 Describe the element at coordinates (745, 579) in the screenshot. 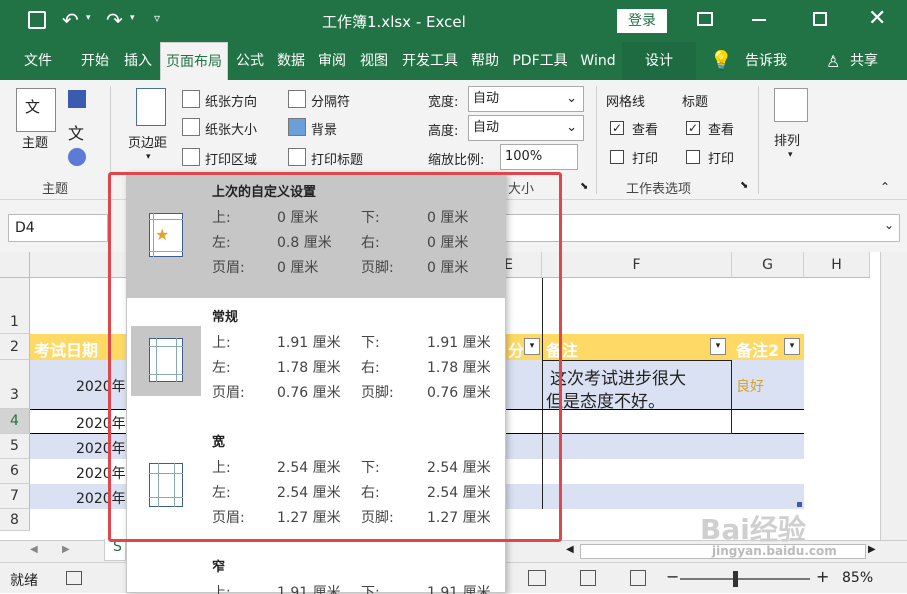

I see `zoom-slider` at that location.